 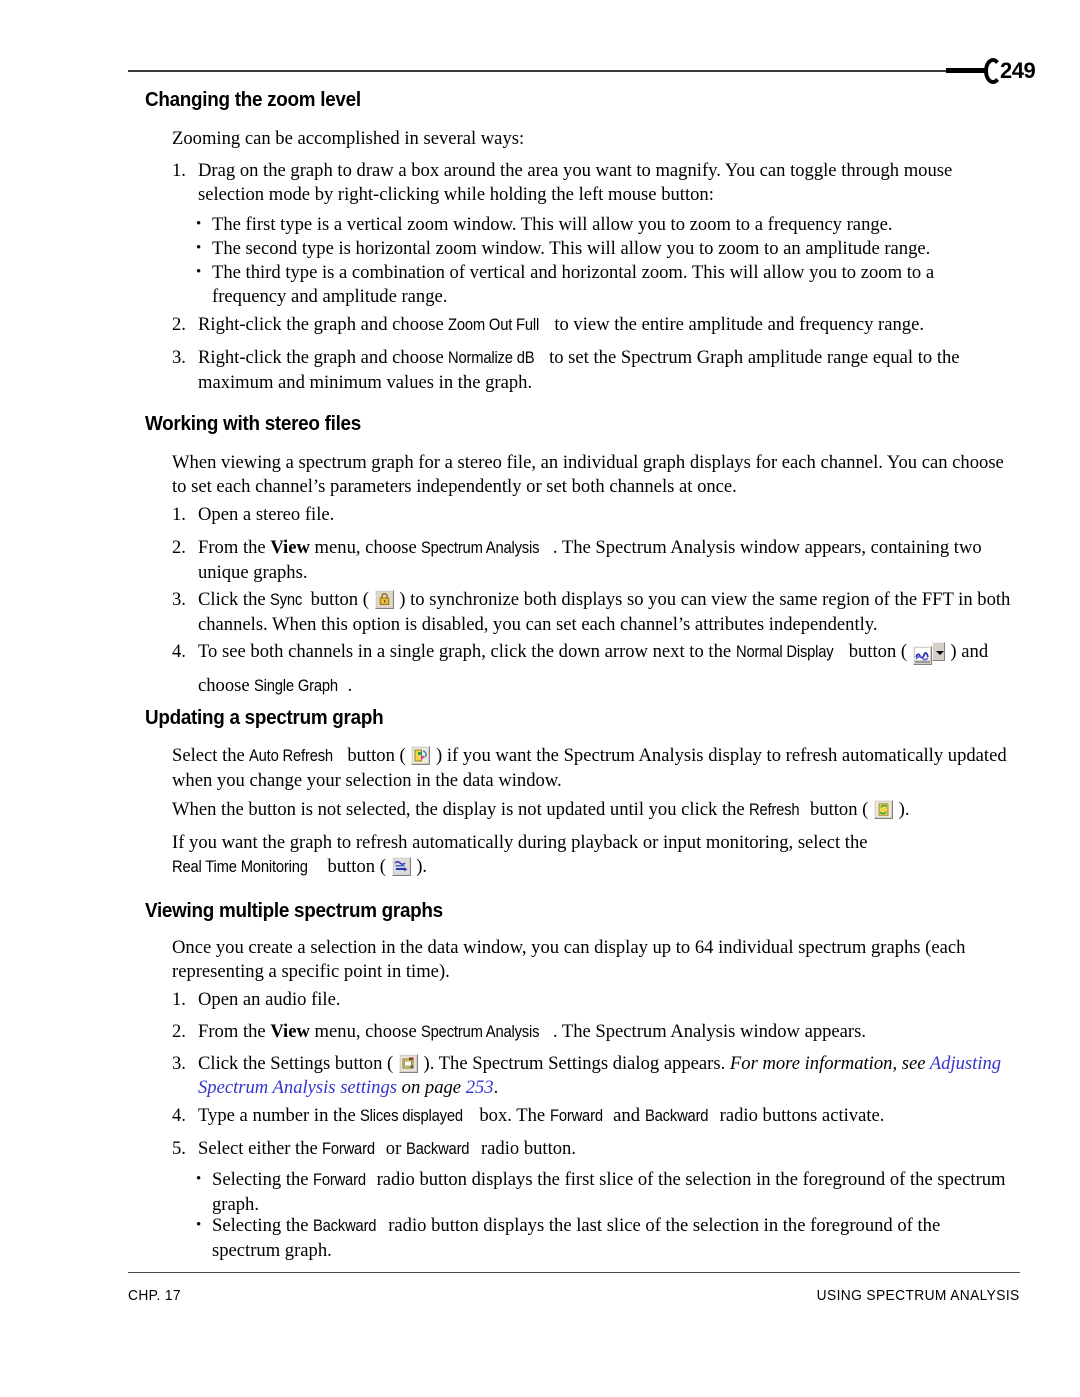 I want to click on ui-label-backward: Backward, so click(x=345, y=1226).